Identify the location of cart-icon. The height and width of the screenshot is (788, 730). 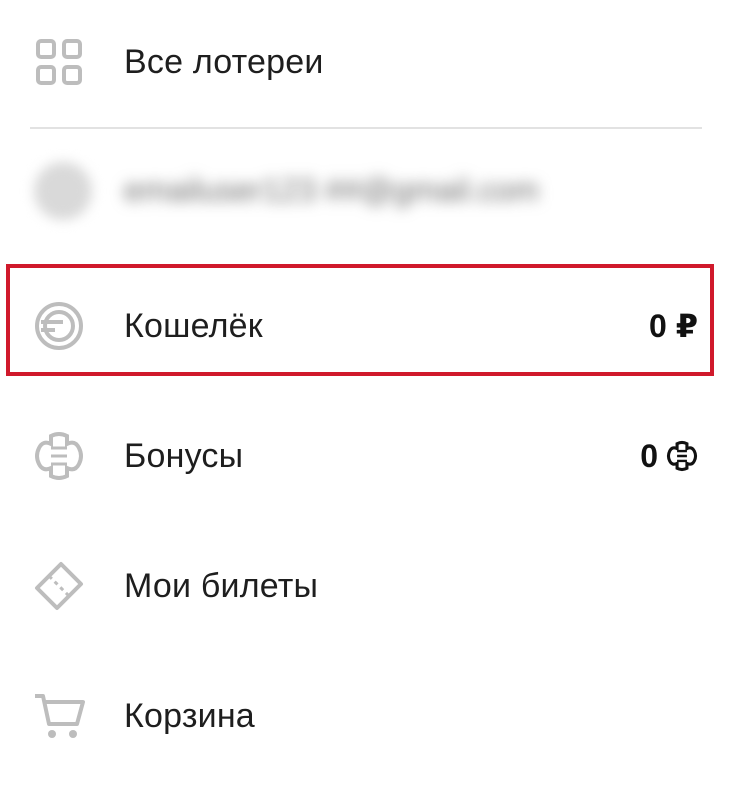
(59, 716).